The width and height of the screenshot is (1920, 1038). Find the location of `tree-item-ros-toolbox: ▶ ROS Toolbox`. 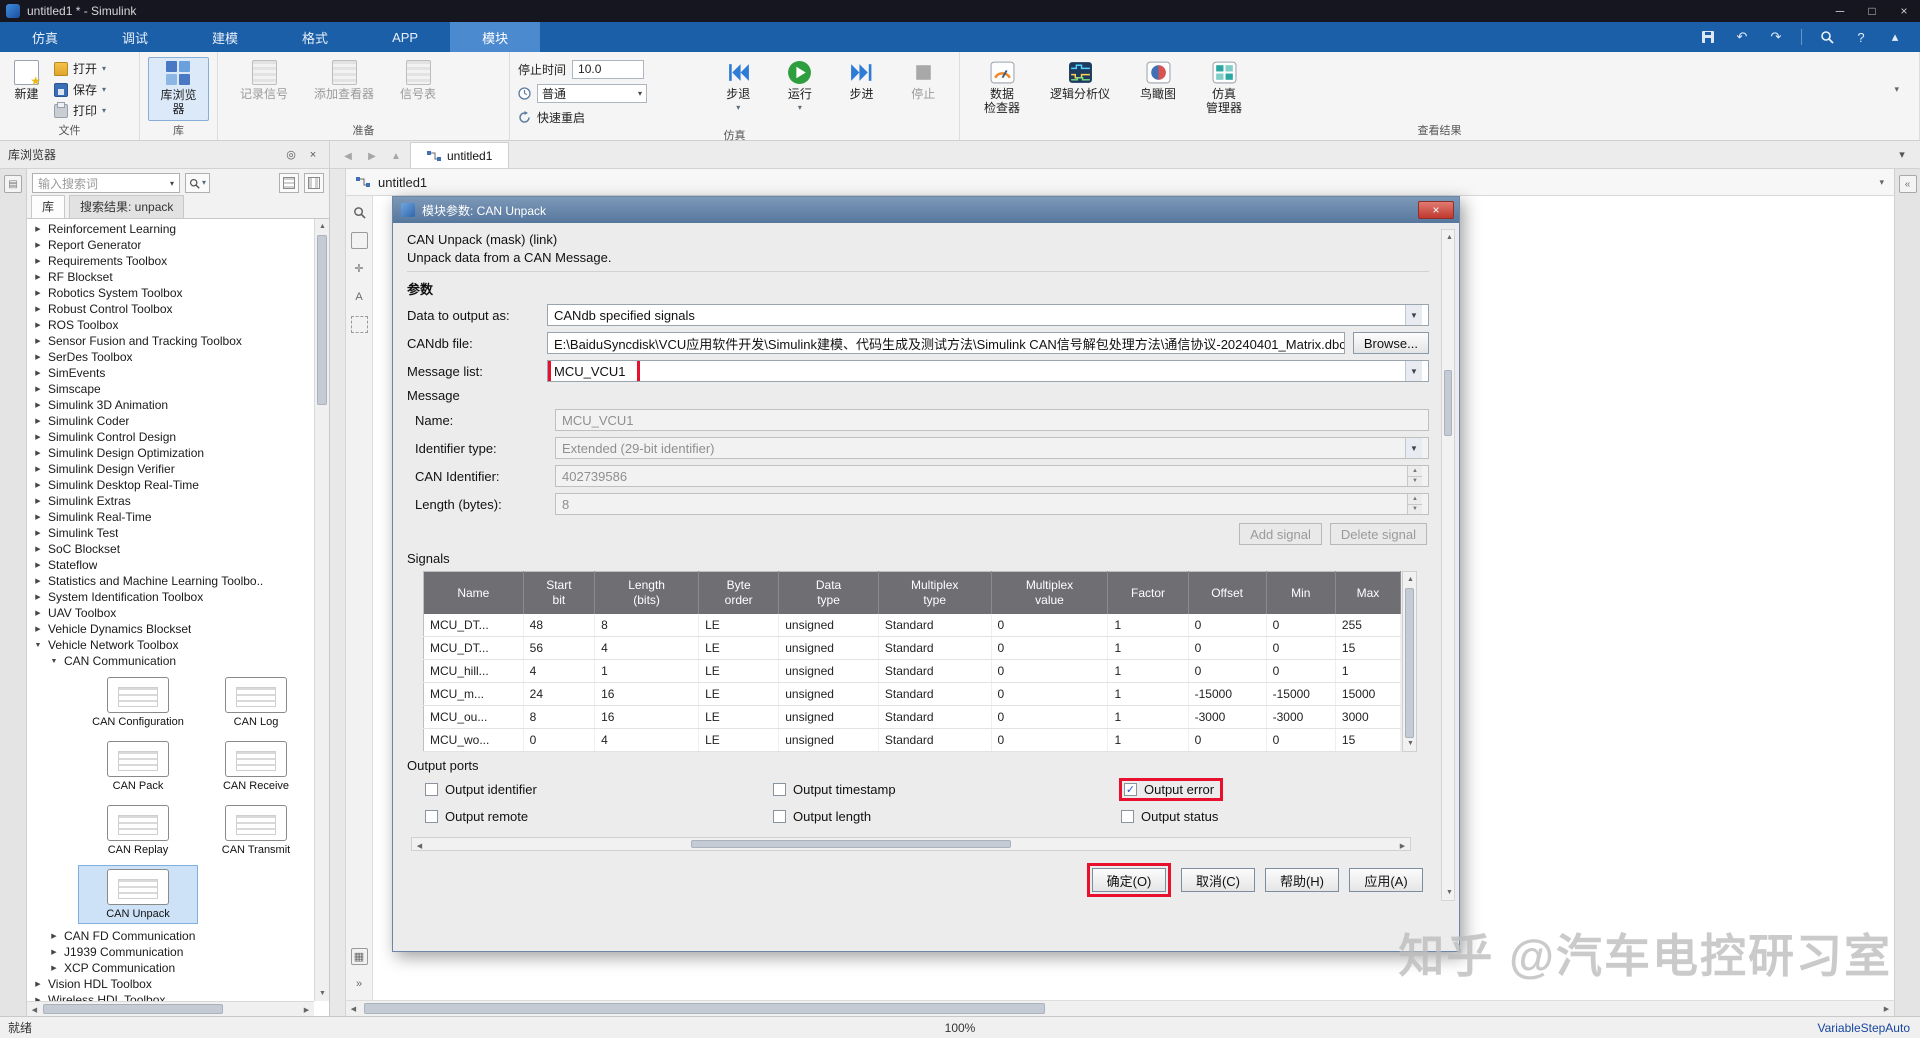

tree-item-ros-toolbox: ▶ ROS Toolbox is located at coordinates (170, 325).